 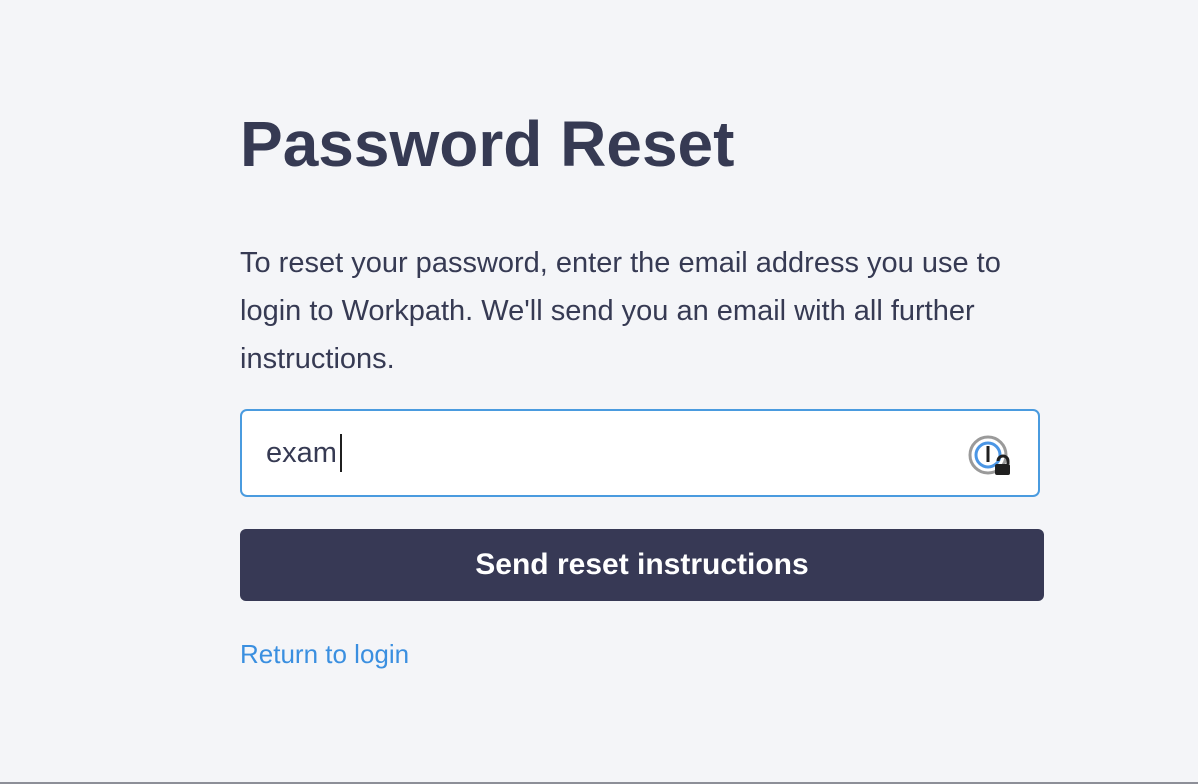 What do you see at coordinates (324, 654) in the screenshot?
I see `return-to-login-link: Return to login` at bounding box center [324, 654].